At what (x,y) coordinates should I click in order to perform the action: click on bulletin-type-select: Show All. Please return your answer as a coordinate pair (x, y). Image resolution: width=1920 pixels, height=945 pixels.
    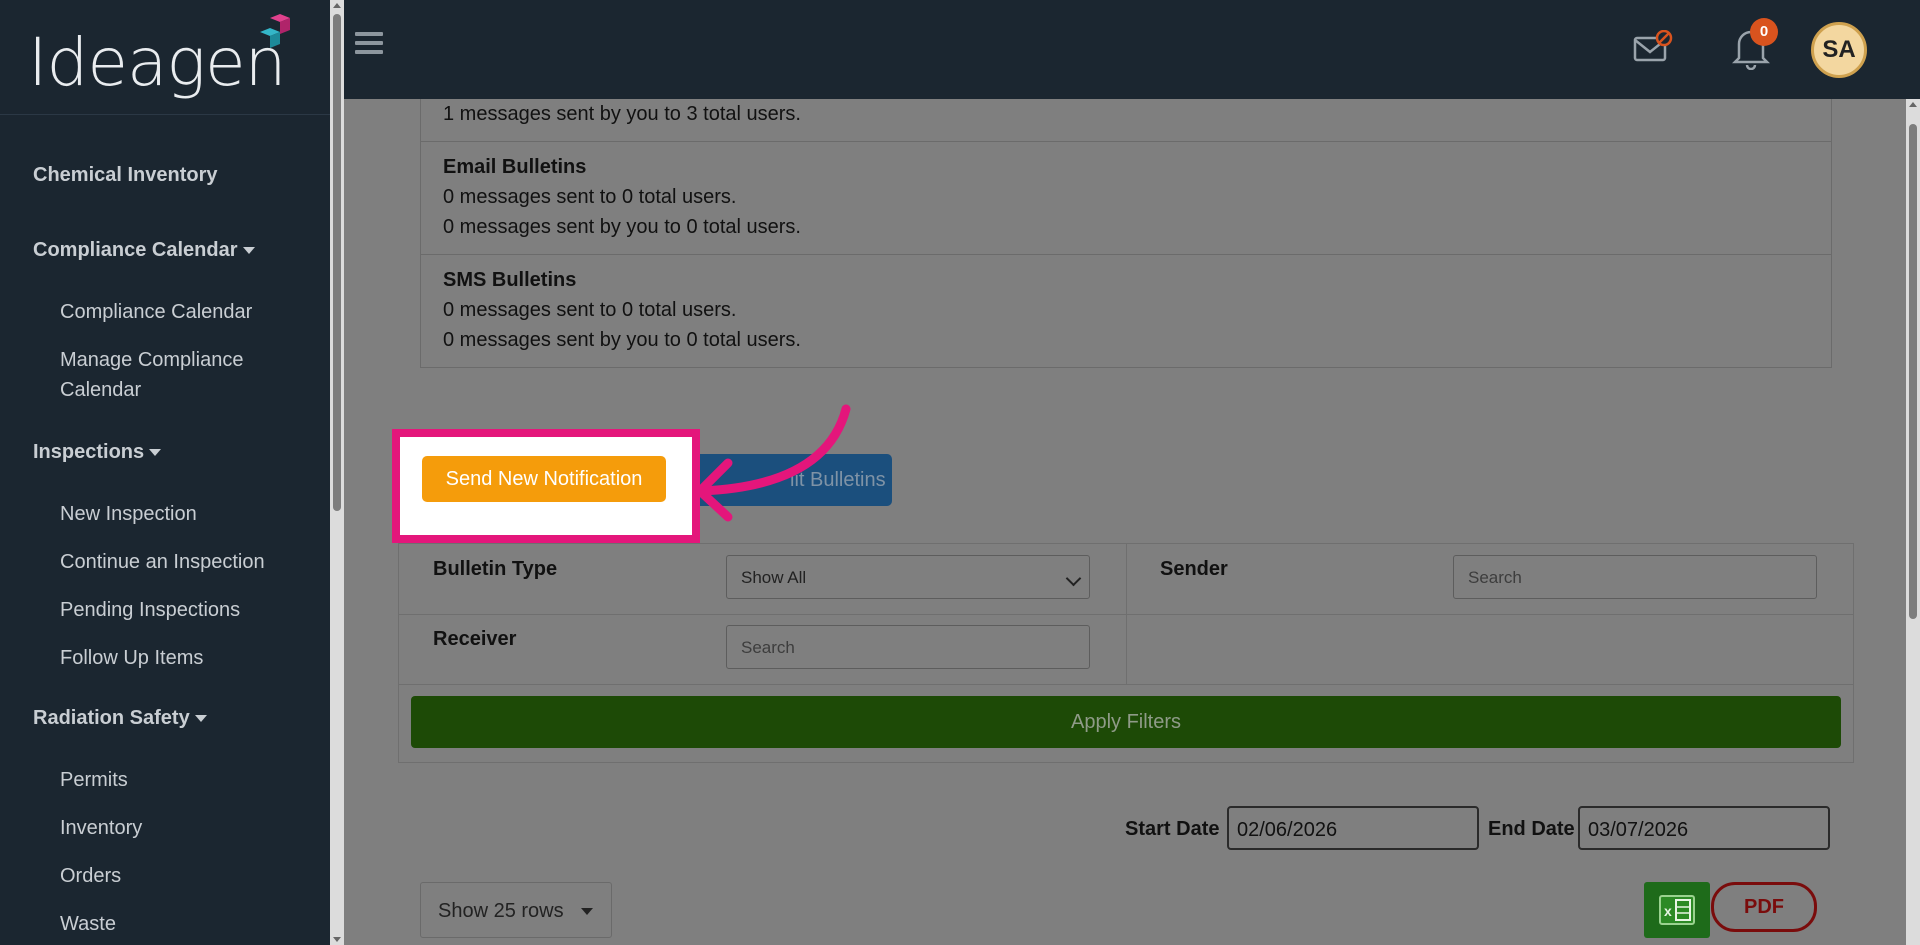
    Looking at the image, I should click on (908, 577).